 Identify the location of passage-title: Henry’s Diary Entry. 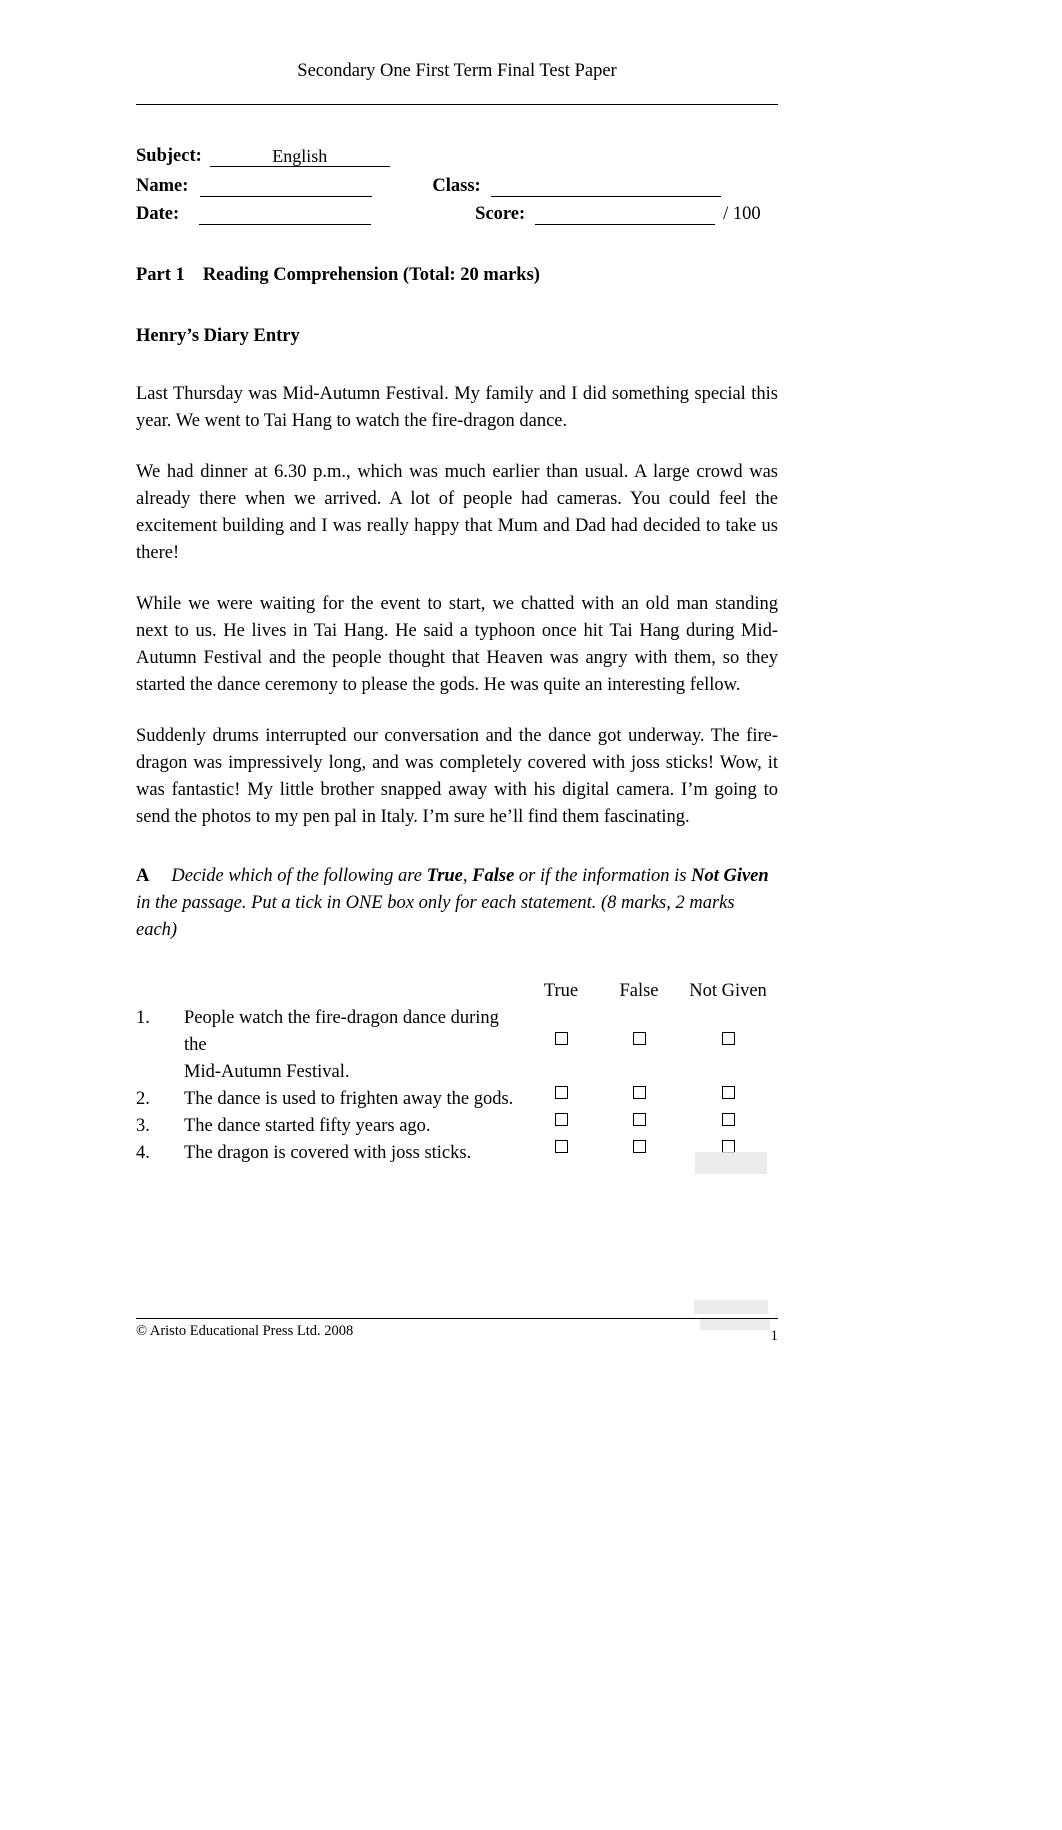
(218, 336).